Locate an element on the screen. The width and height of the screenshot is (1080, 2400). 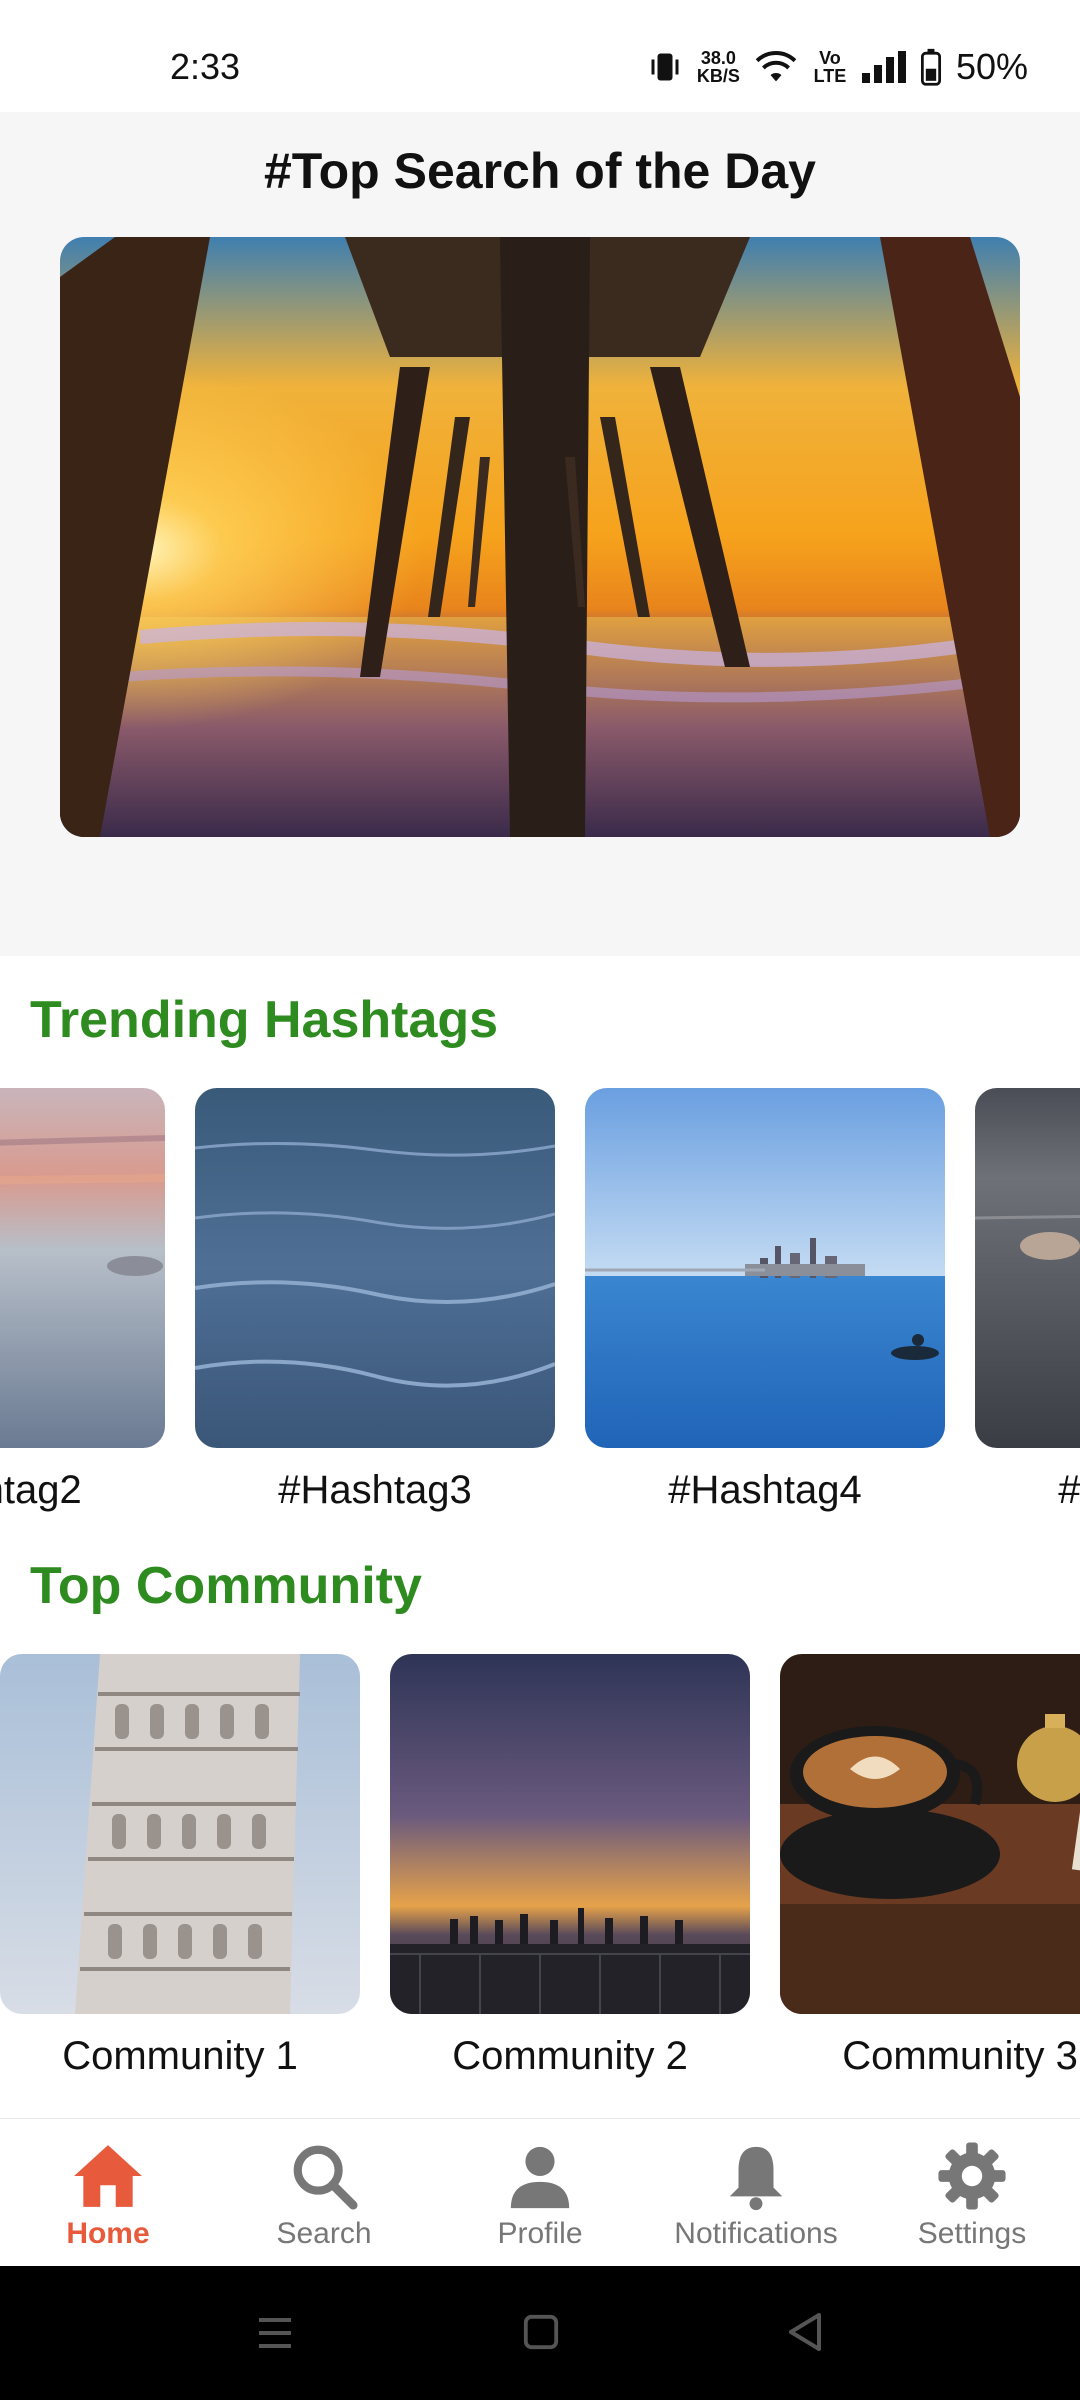
community-card: Community 1 is located at coordinates (180, 1866).